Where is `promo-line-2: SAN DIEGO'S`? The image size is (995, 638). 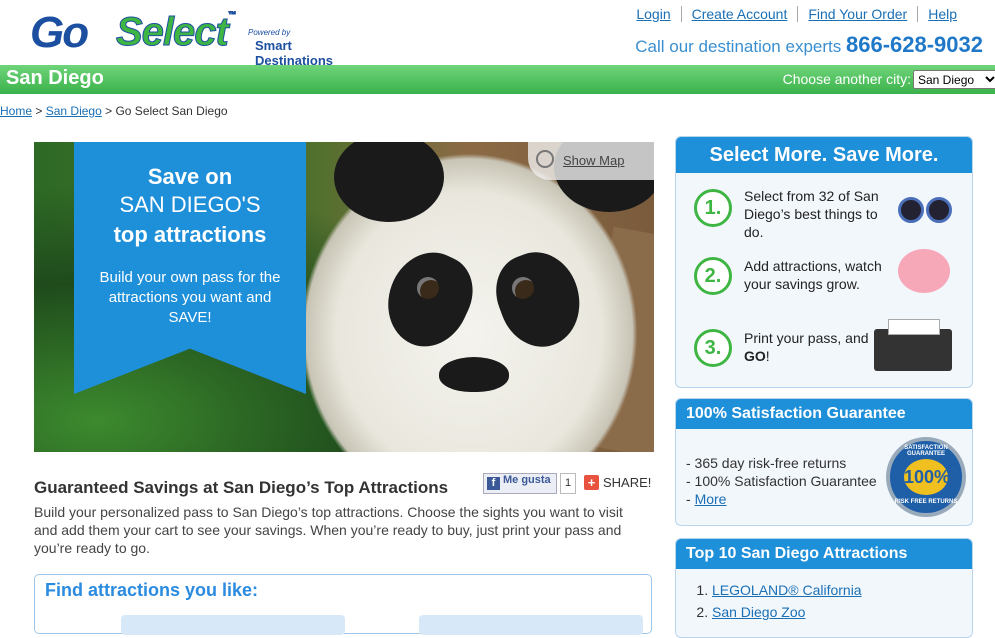 promo-line-2: SAN DIEGO'S is located at coordinates (190, 204).